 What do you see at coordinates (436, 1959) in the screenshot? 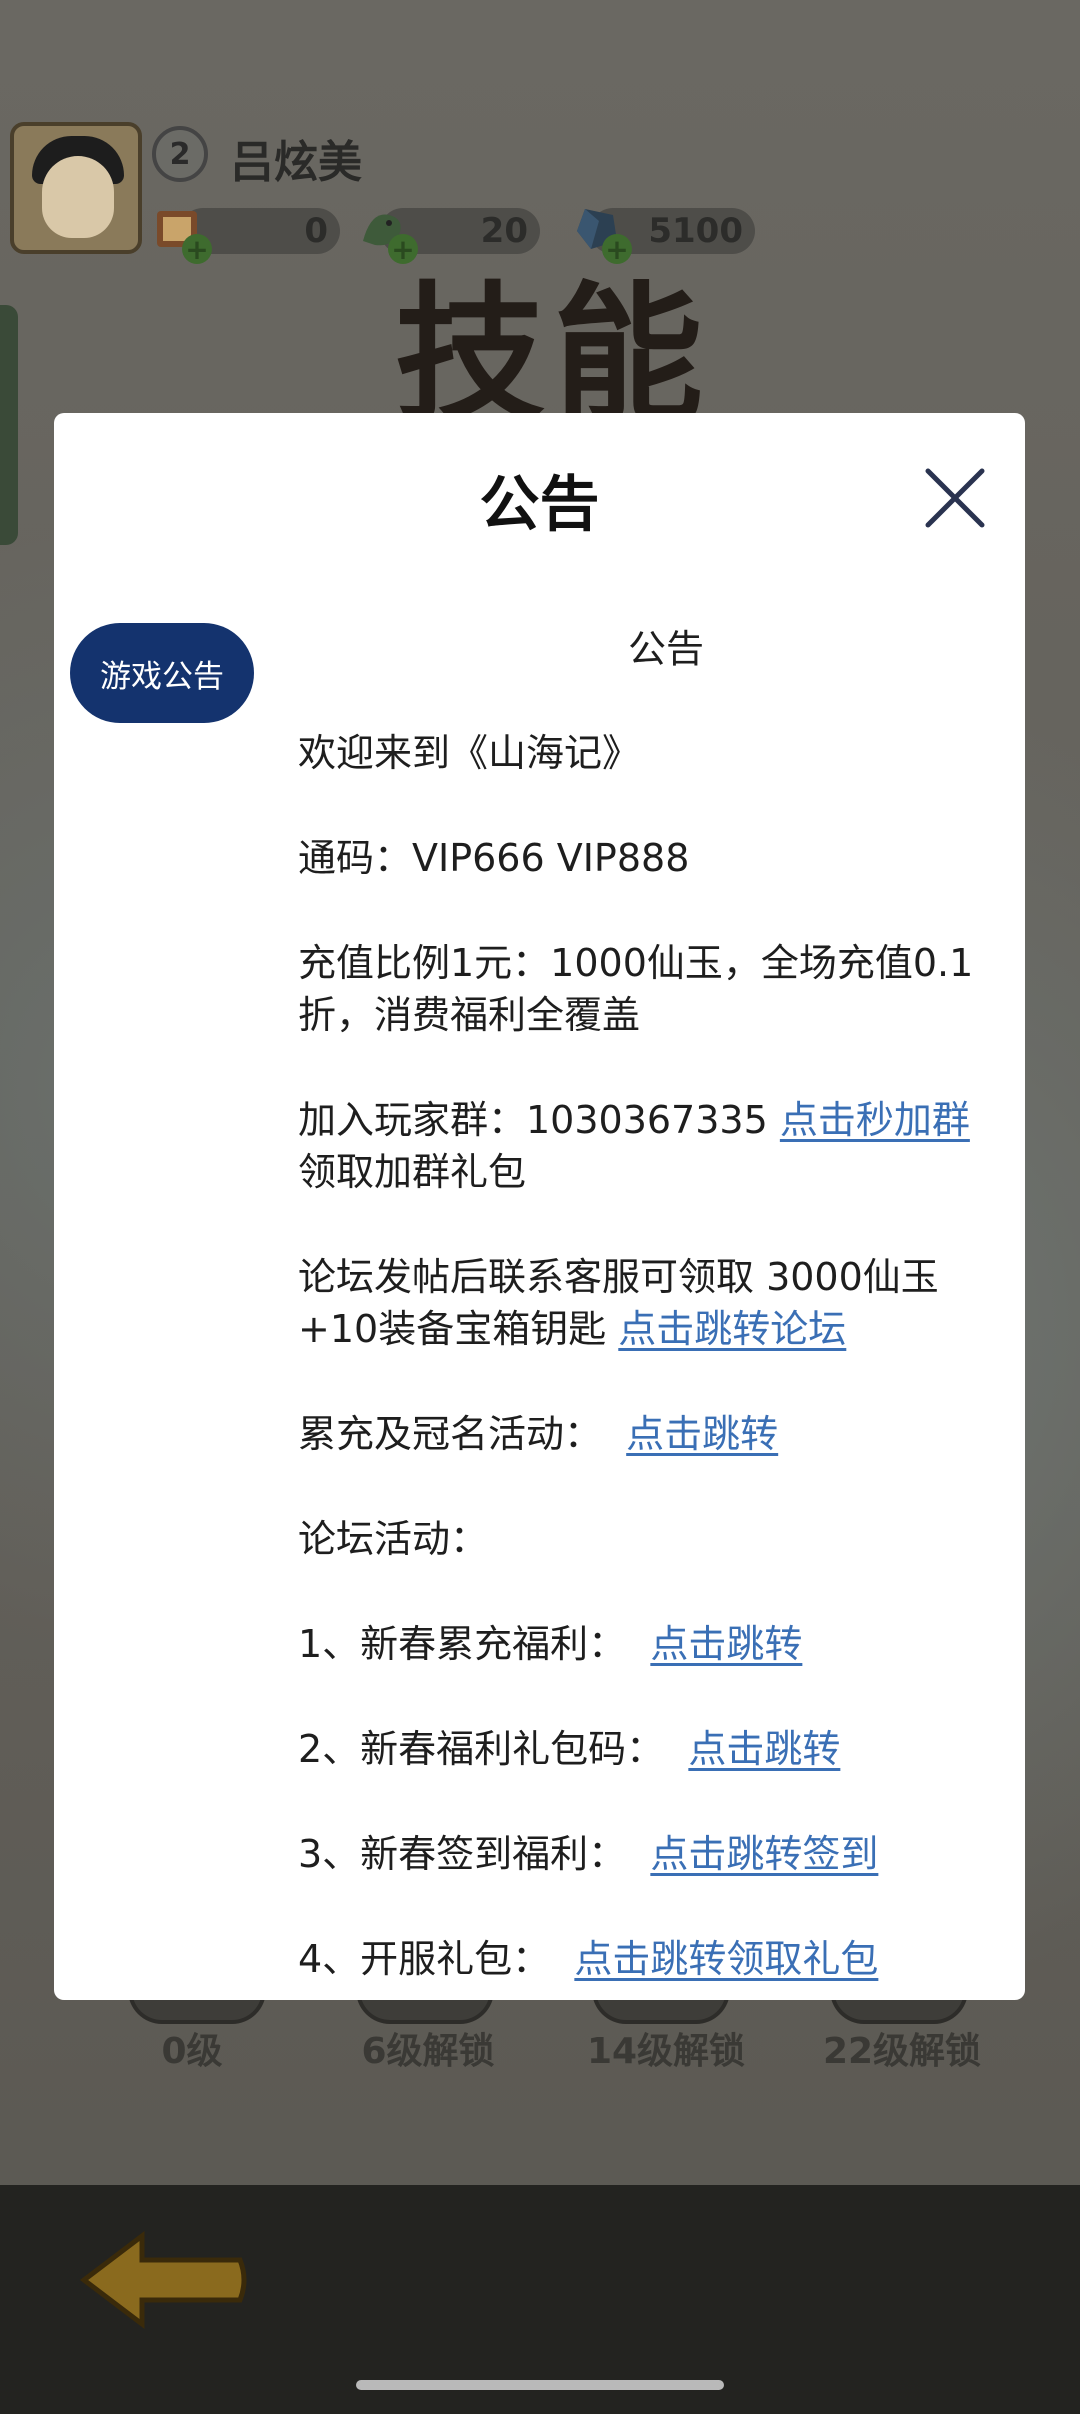
I see `event-prefix: 4、开服礼包：` at bounding box center [436, 1959].